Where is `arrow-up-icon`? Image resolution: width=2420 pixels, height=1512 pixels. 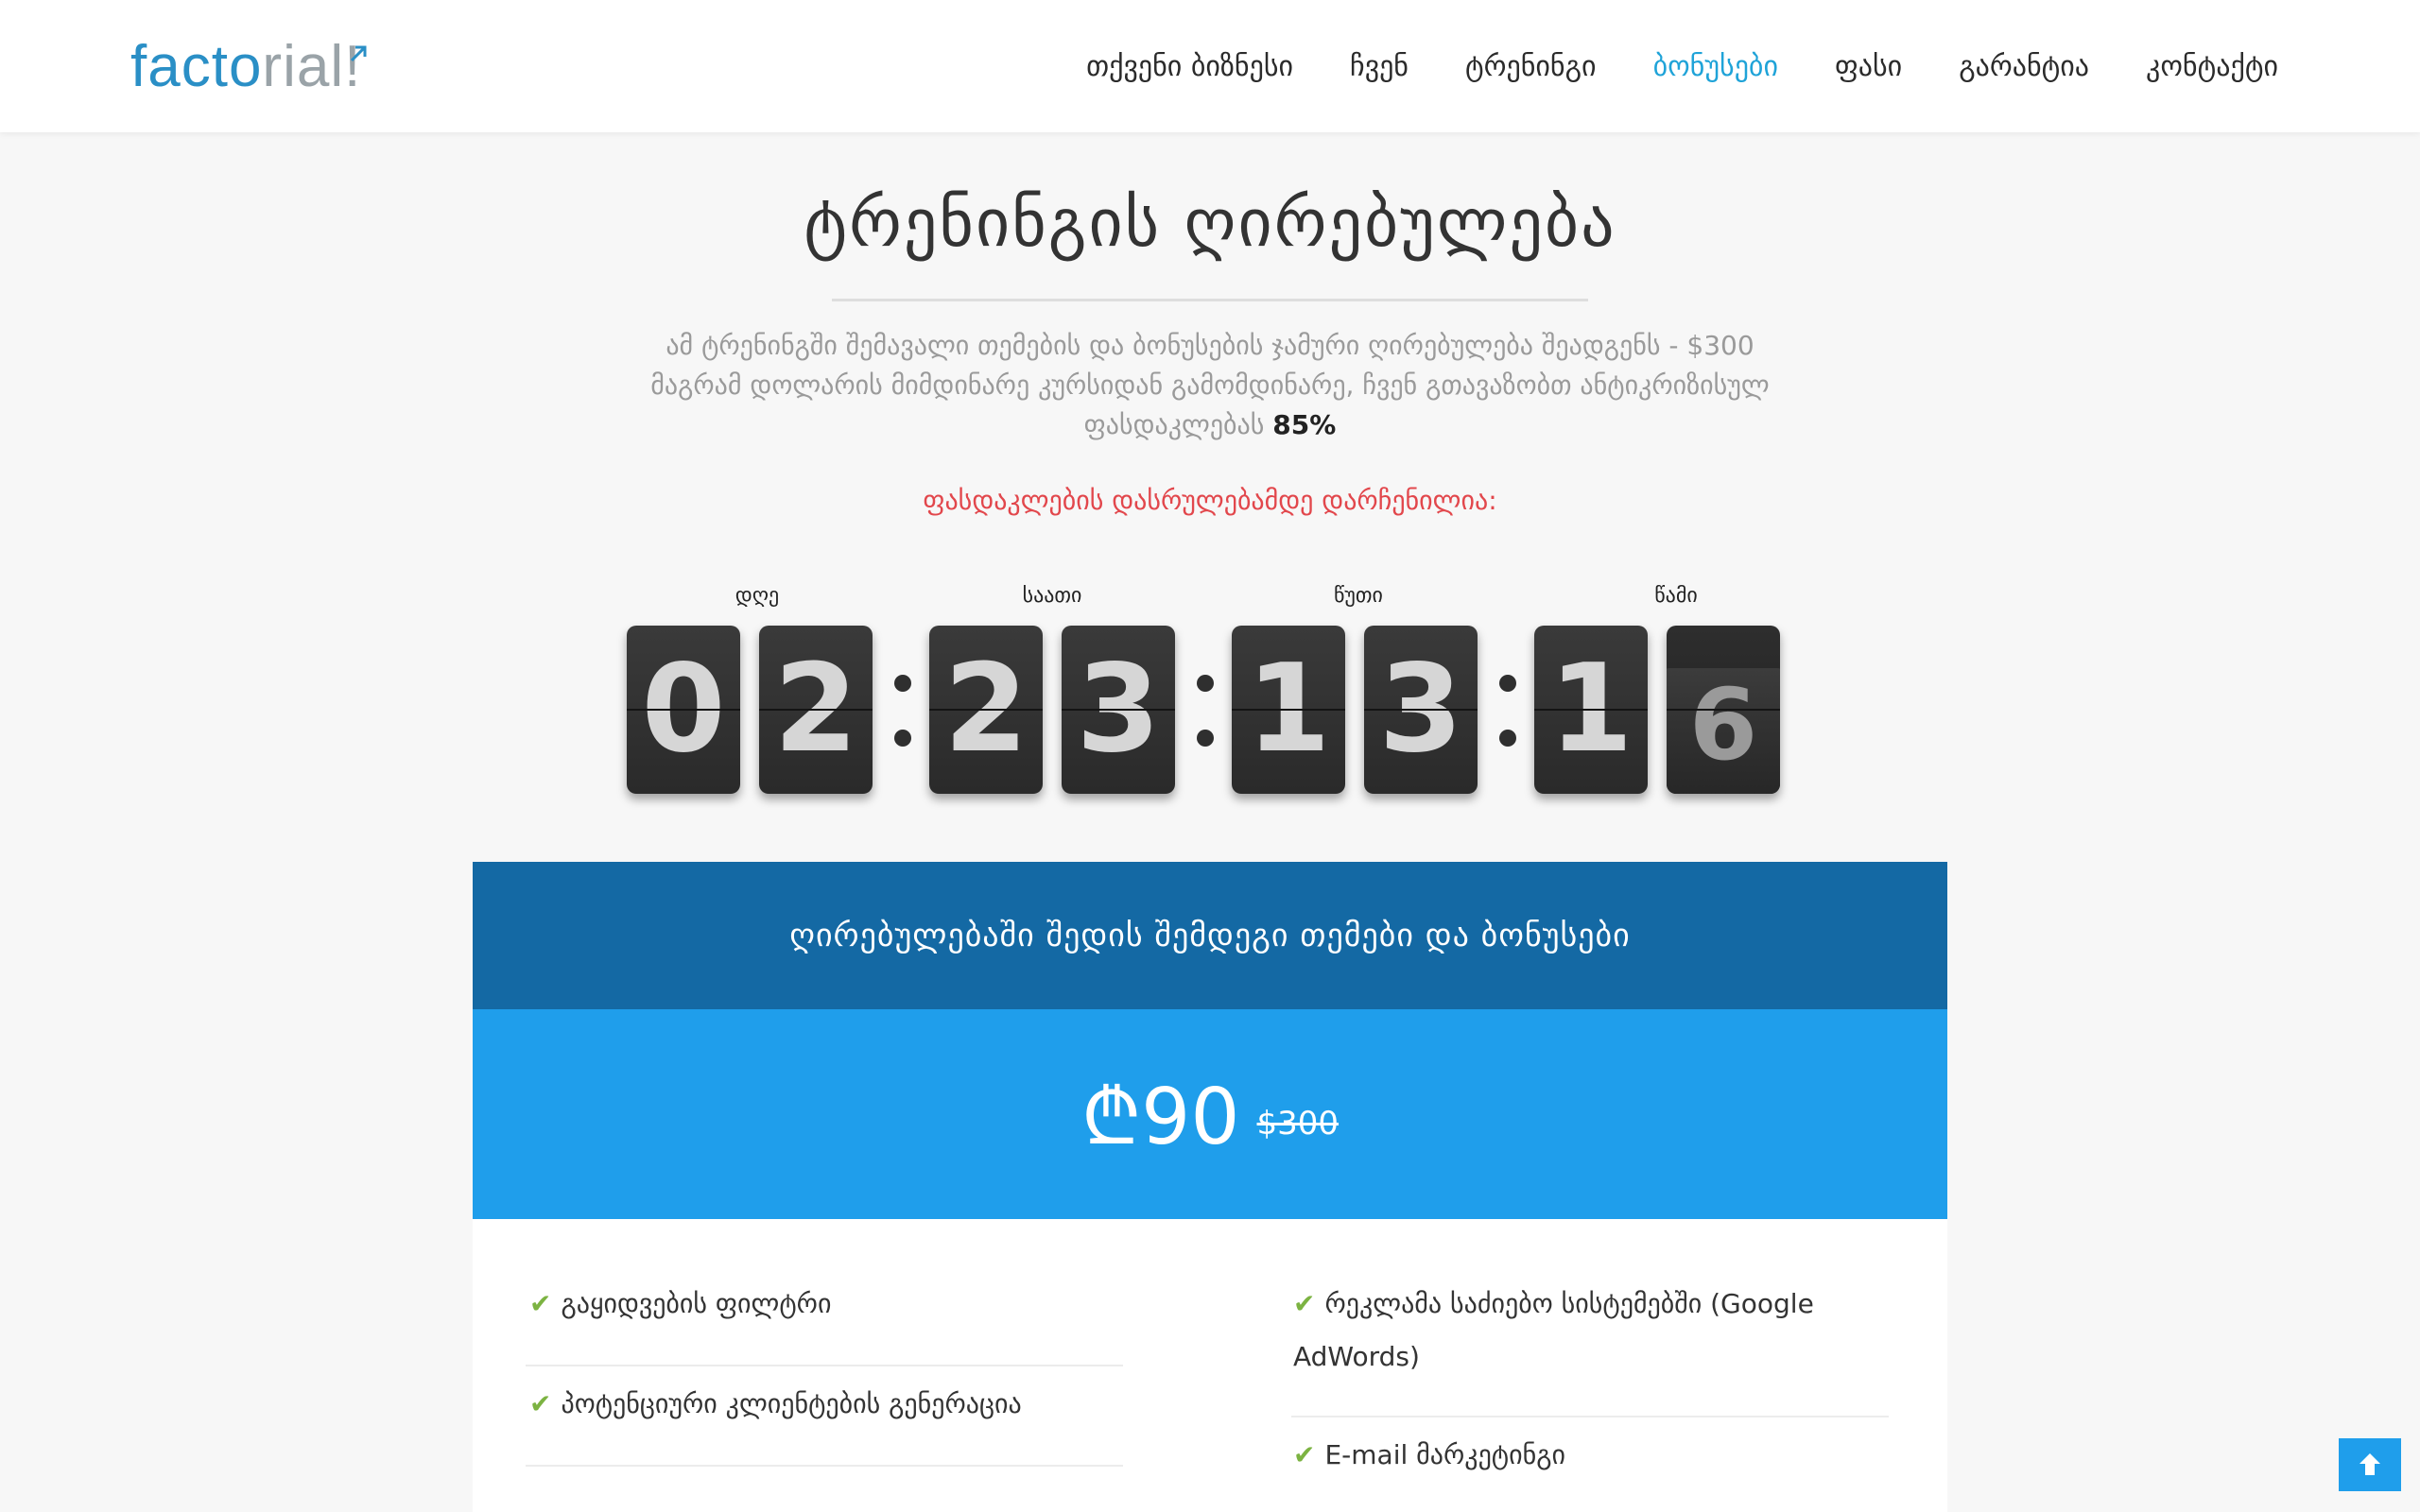
arrow-up-icon is located at coordinates (2370, 1464).